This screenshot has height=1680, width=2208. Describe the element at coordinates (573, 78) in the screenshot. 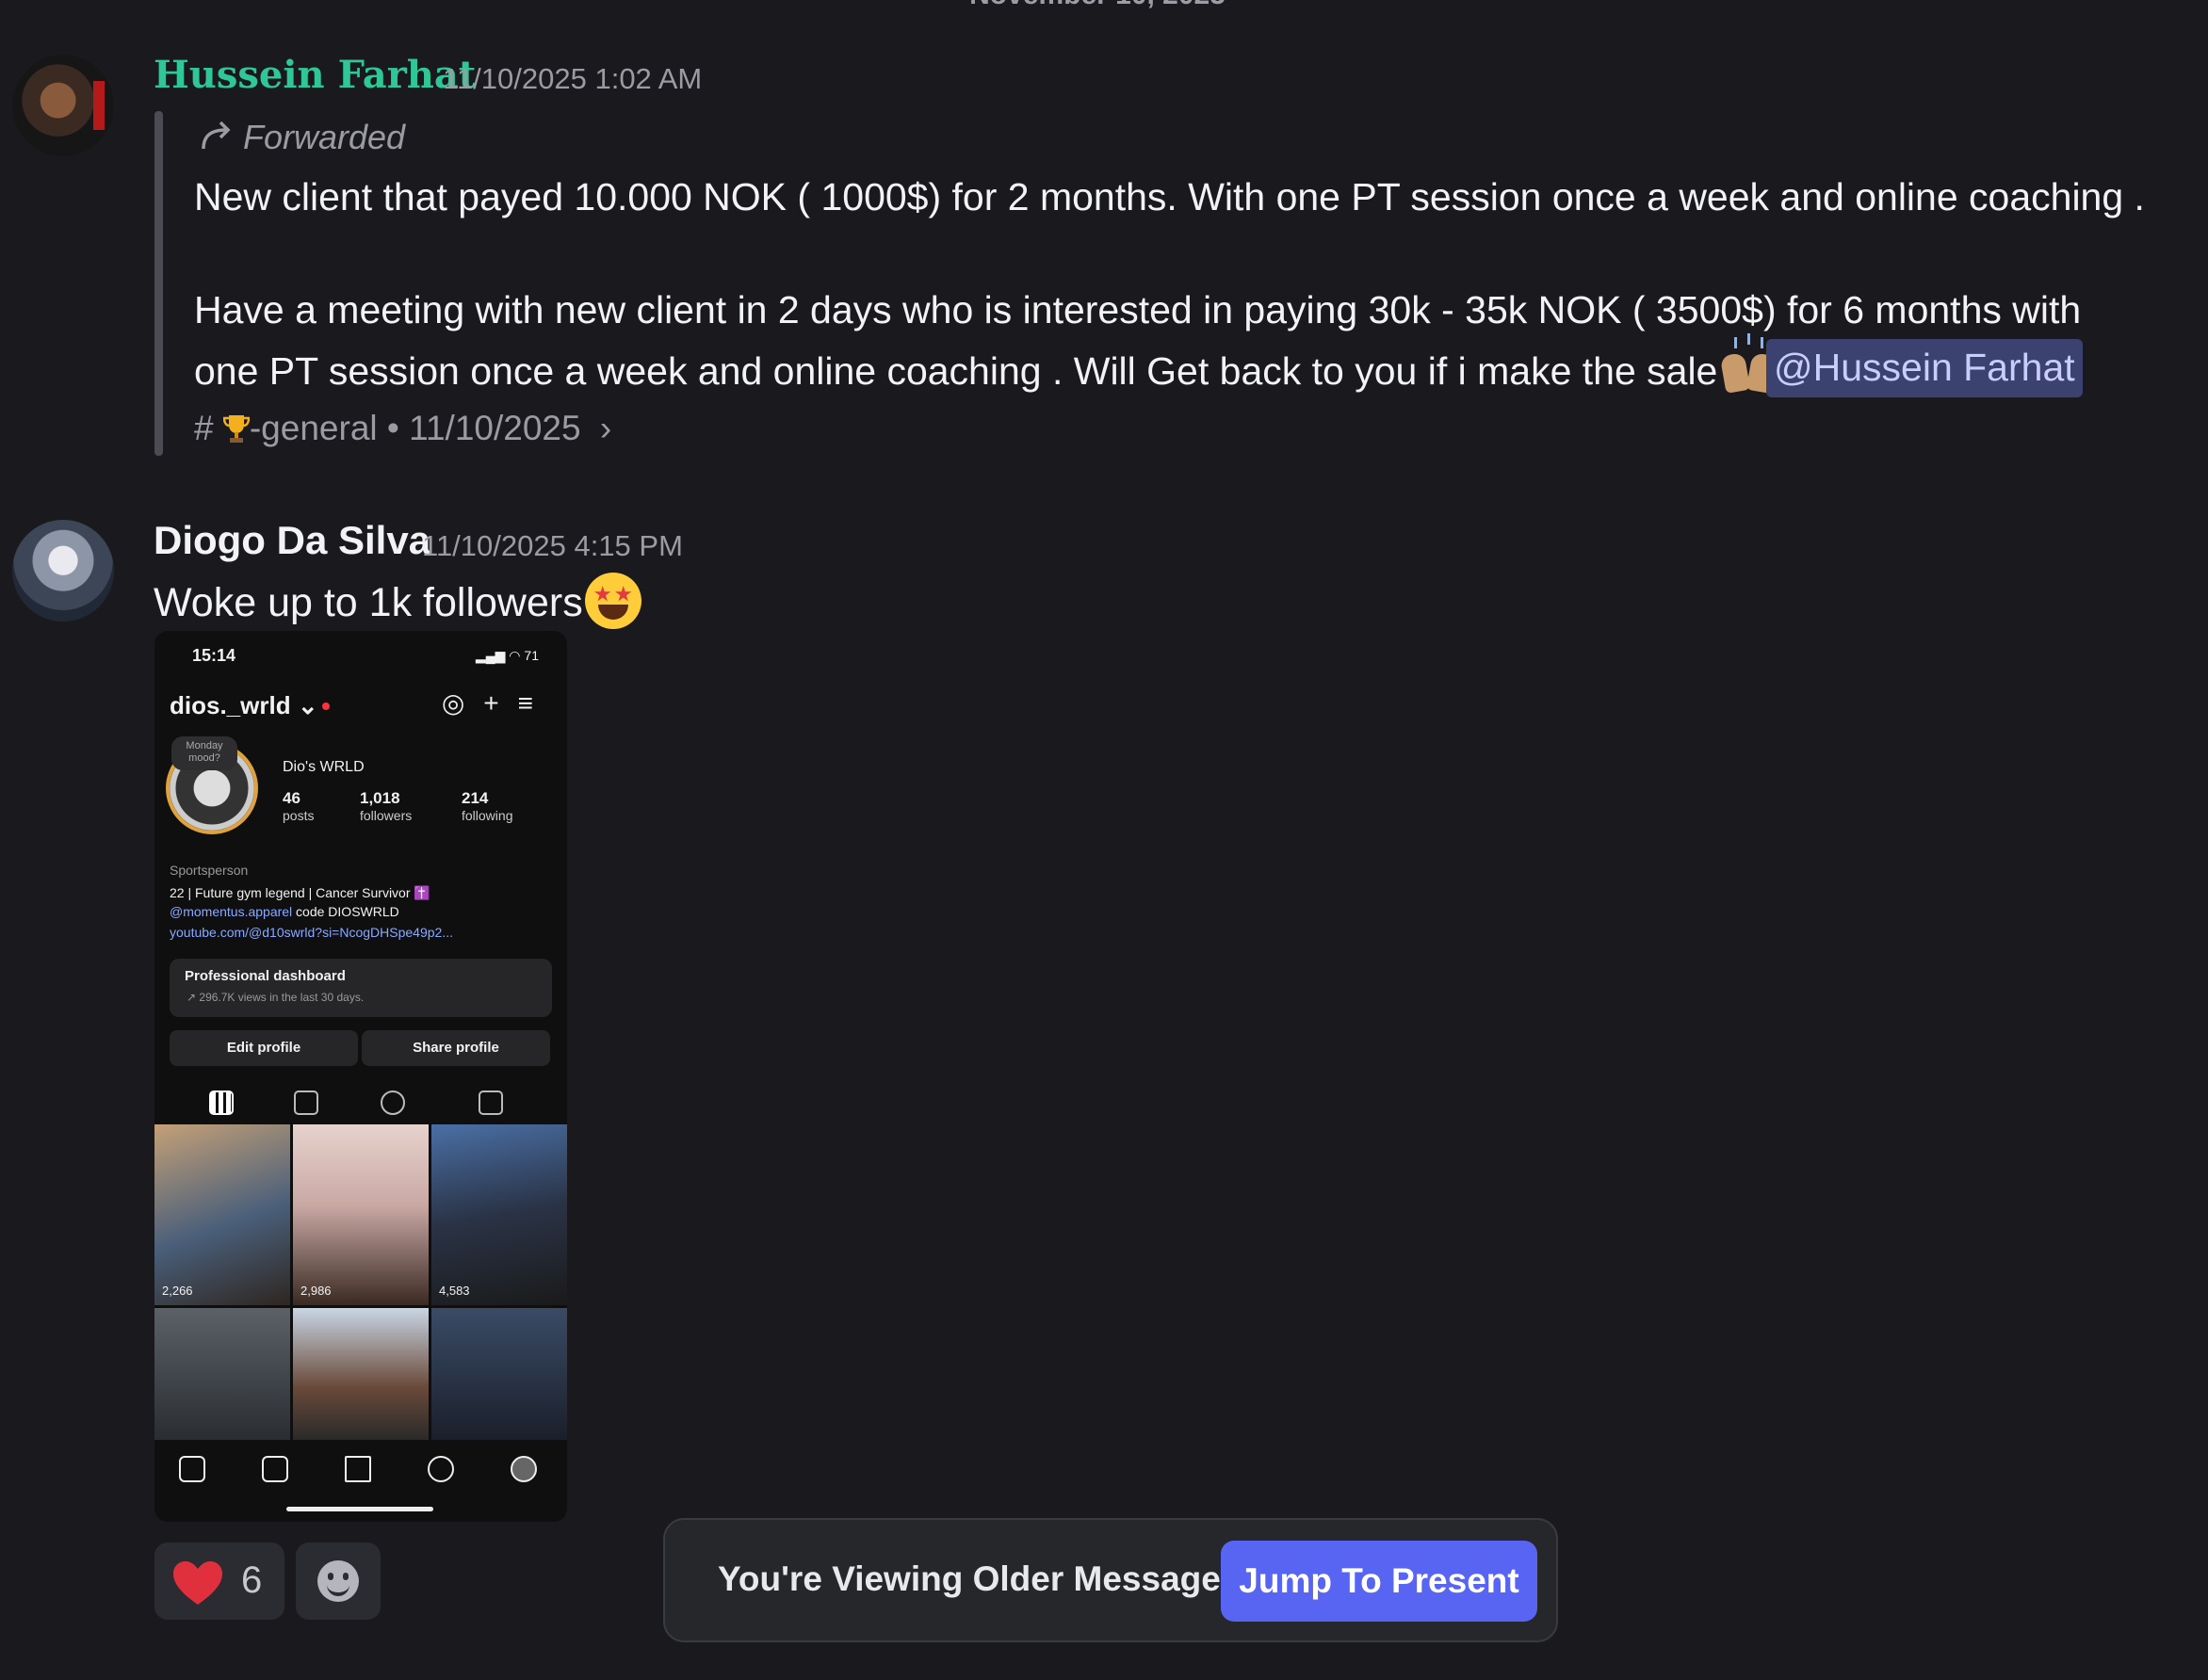

I see `message-timestamp: 11/10/2025 1:02 AM` at that location.